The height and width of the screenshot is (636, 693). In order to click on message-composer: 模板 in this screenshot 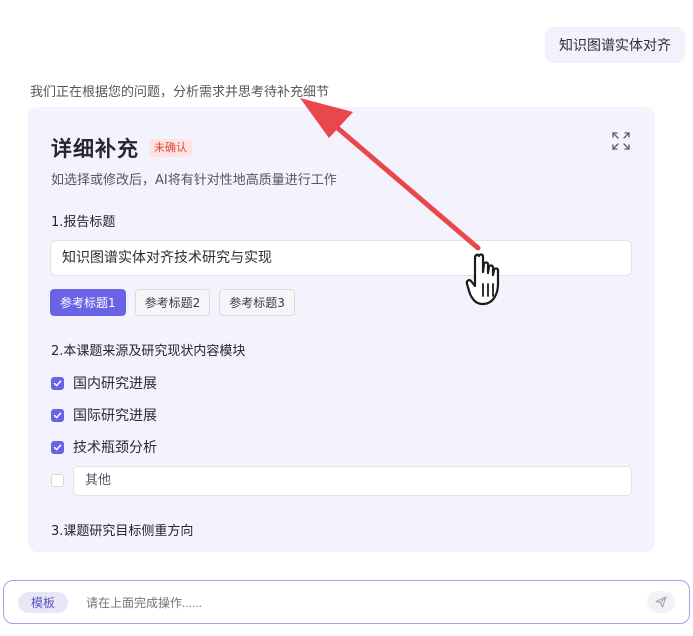, I will do `click(346, 602)`.